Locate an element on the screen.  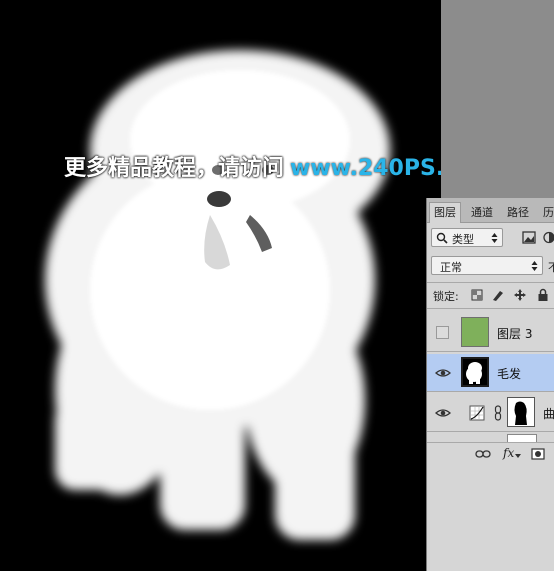
tab-layers: 图层 is located at coordinates (445, 212).